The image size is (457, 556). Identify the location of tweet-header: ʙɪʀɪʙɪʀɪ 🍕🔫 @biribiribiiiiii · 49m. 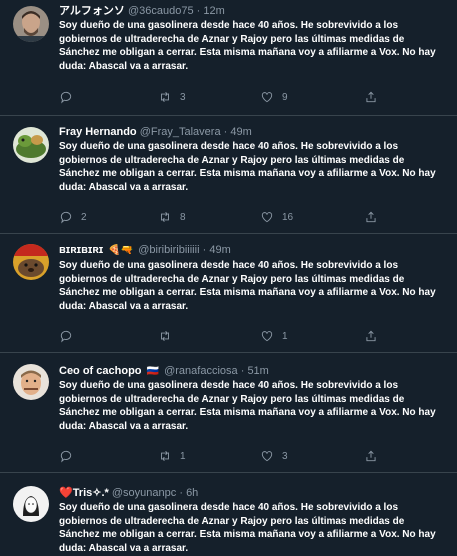
(254, 250).